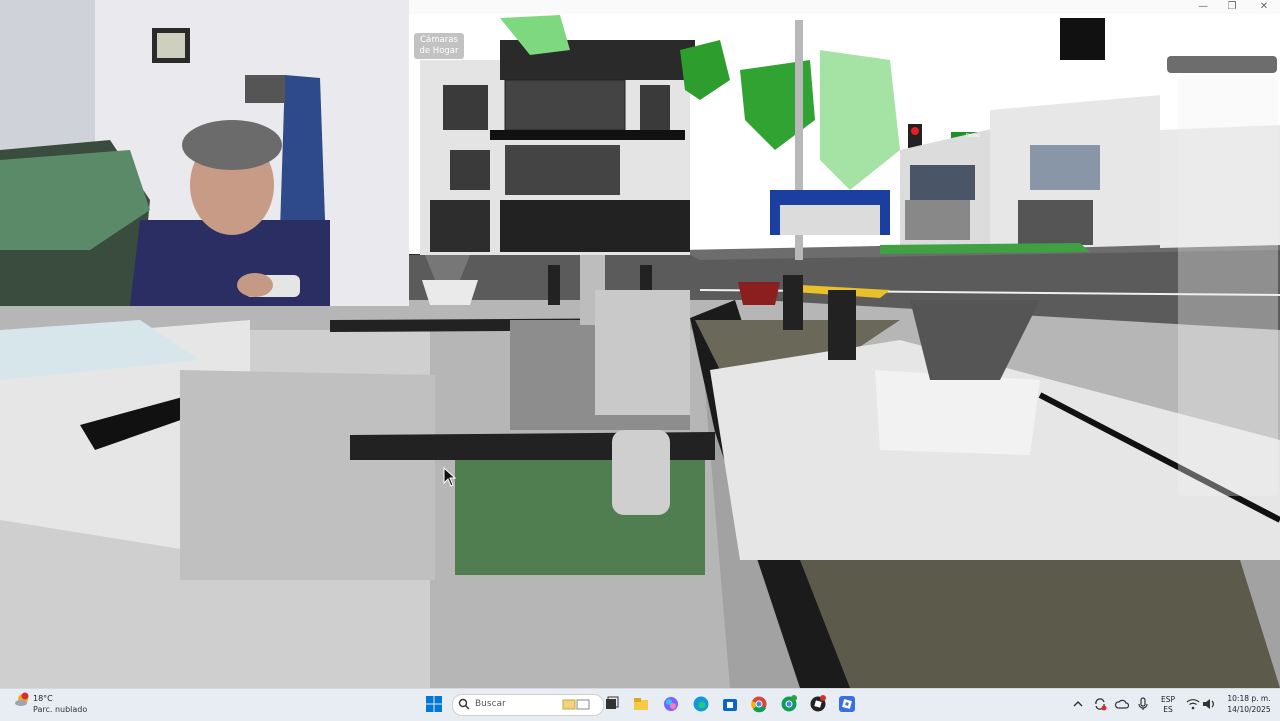 The height and width of the screenshot is (721, 1280). Describe the element at coordinates (576, 704) in the screenshot. I see `search-highlight-icon` at that location.